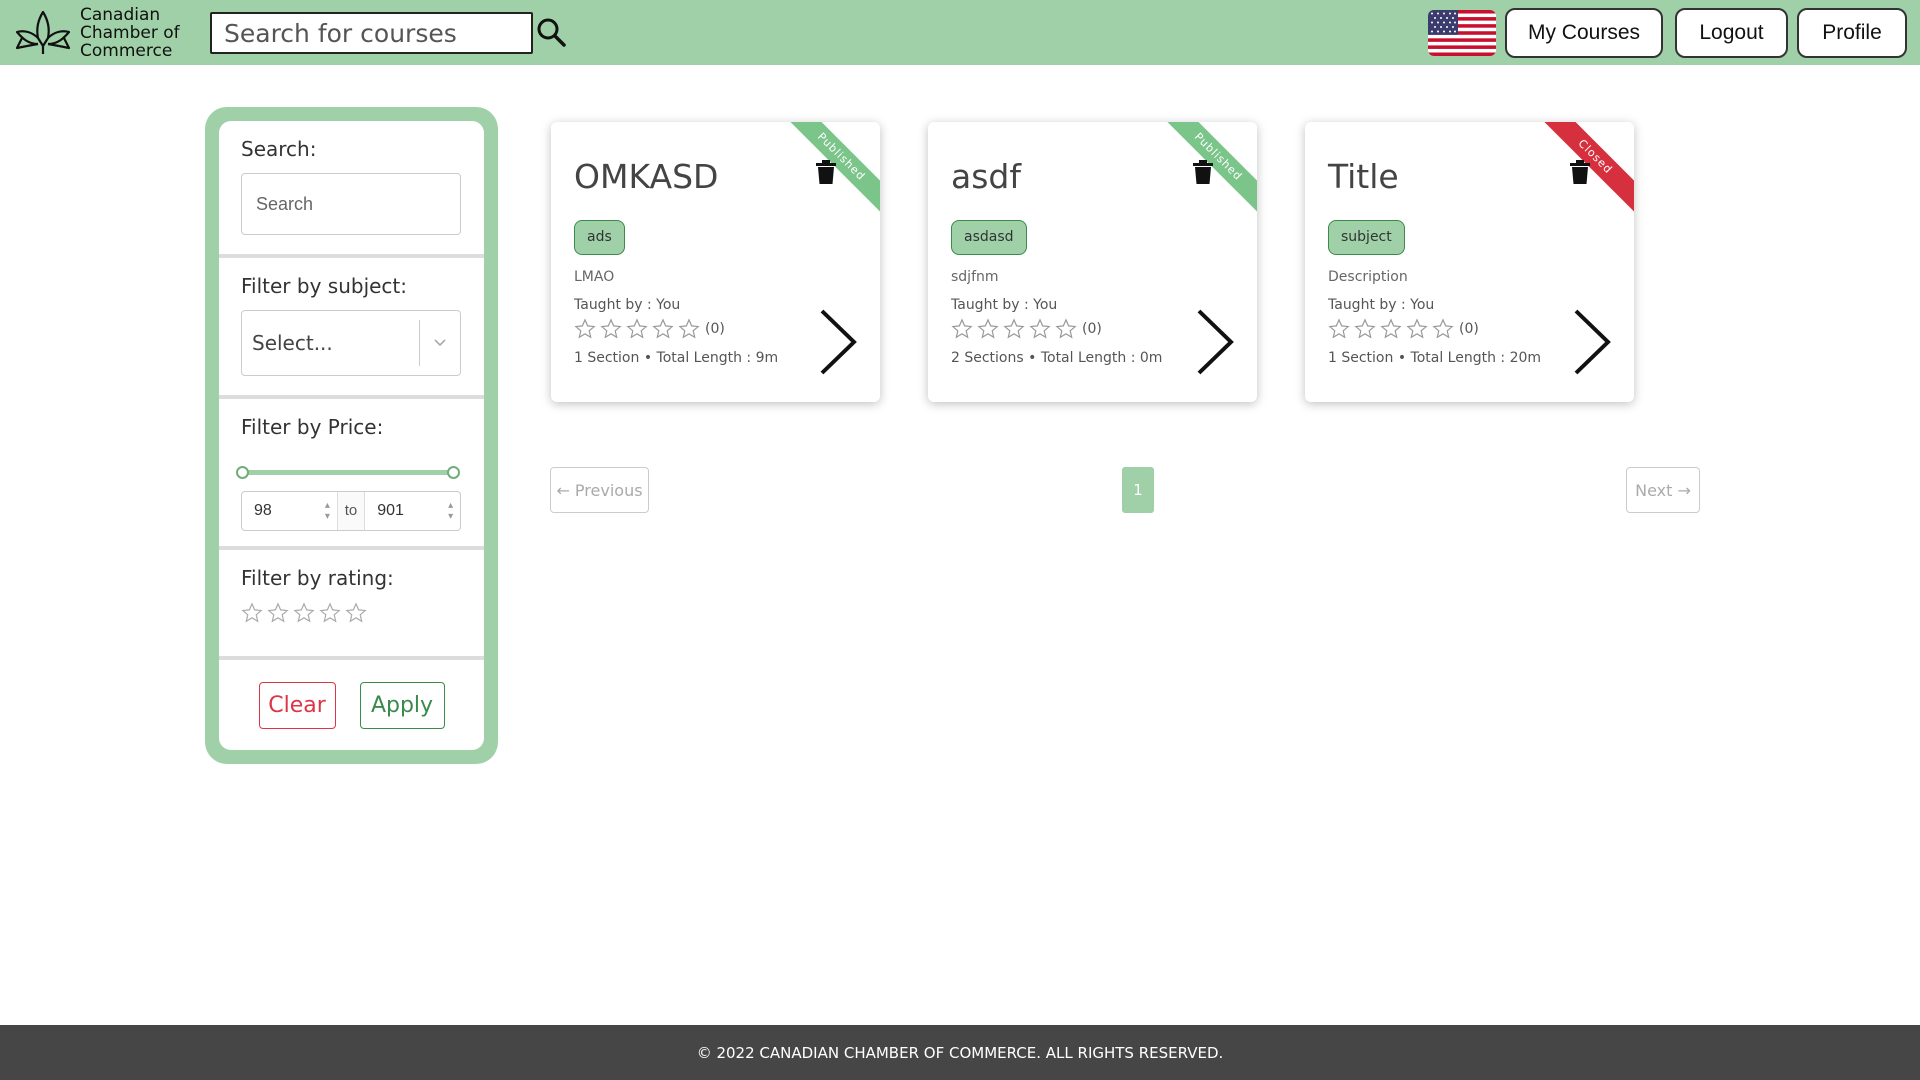 The image size is (1920, 1080). What do you see at coordinates (297, 705) in the screenshot?
I see `clear-filters-button: Clear` at bounding box center [297, 705].